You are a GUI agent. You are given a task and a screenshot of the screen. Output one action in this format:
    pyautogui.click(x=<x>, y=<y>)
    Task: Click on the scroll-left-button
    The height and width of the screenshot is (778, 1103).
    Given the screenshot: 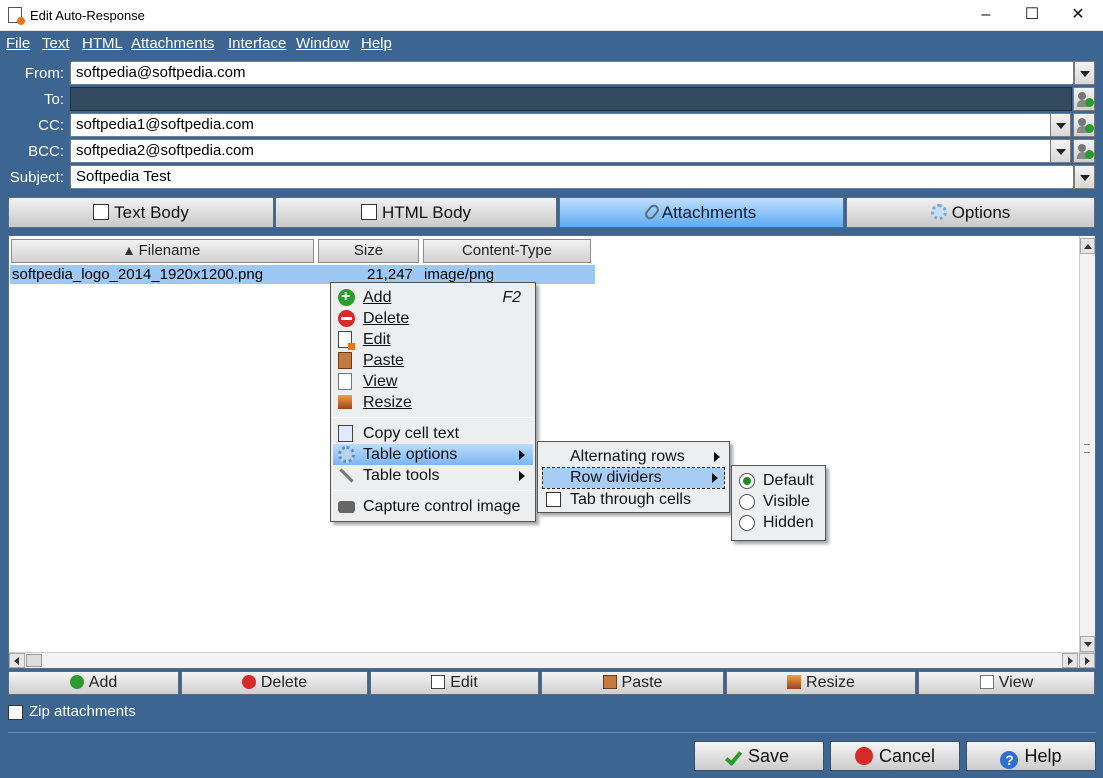 What is the action you would take?
    pyautogui.click(x=17, y=660)
    